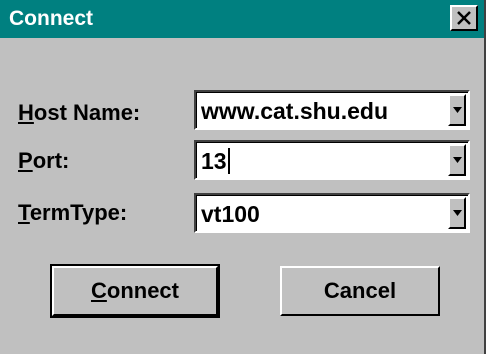 Image resolution: width=486 pixels, height=354 pixels. Describe the element at coordinates (26, 112) in the screenshot. I see `host-name-accelerator: H` at that location.